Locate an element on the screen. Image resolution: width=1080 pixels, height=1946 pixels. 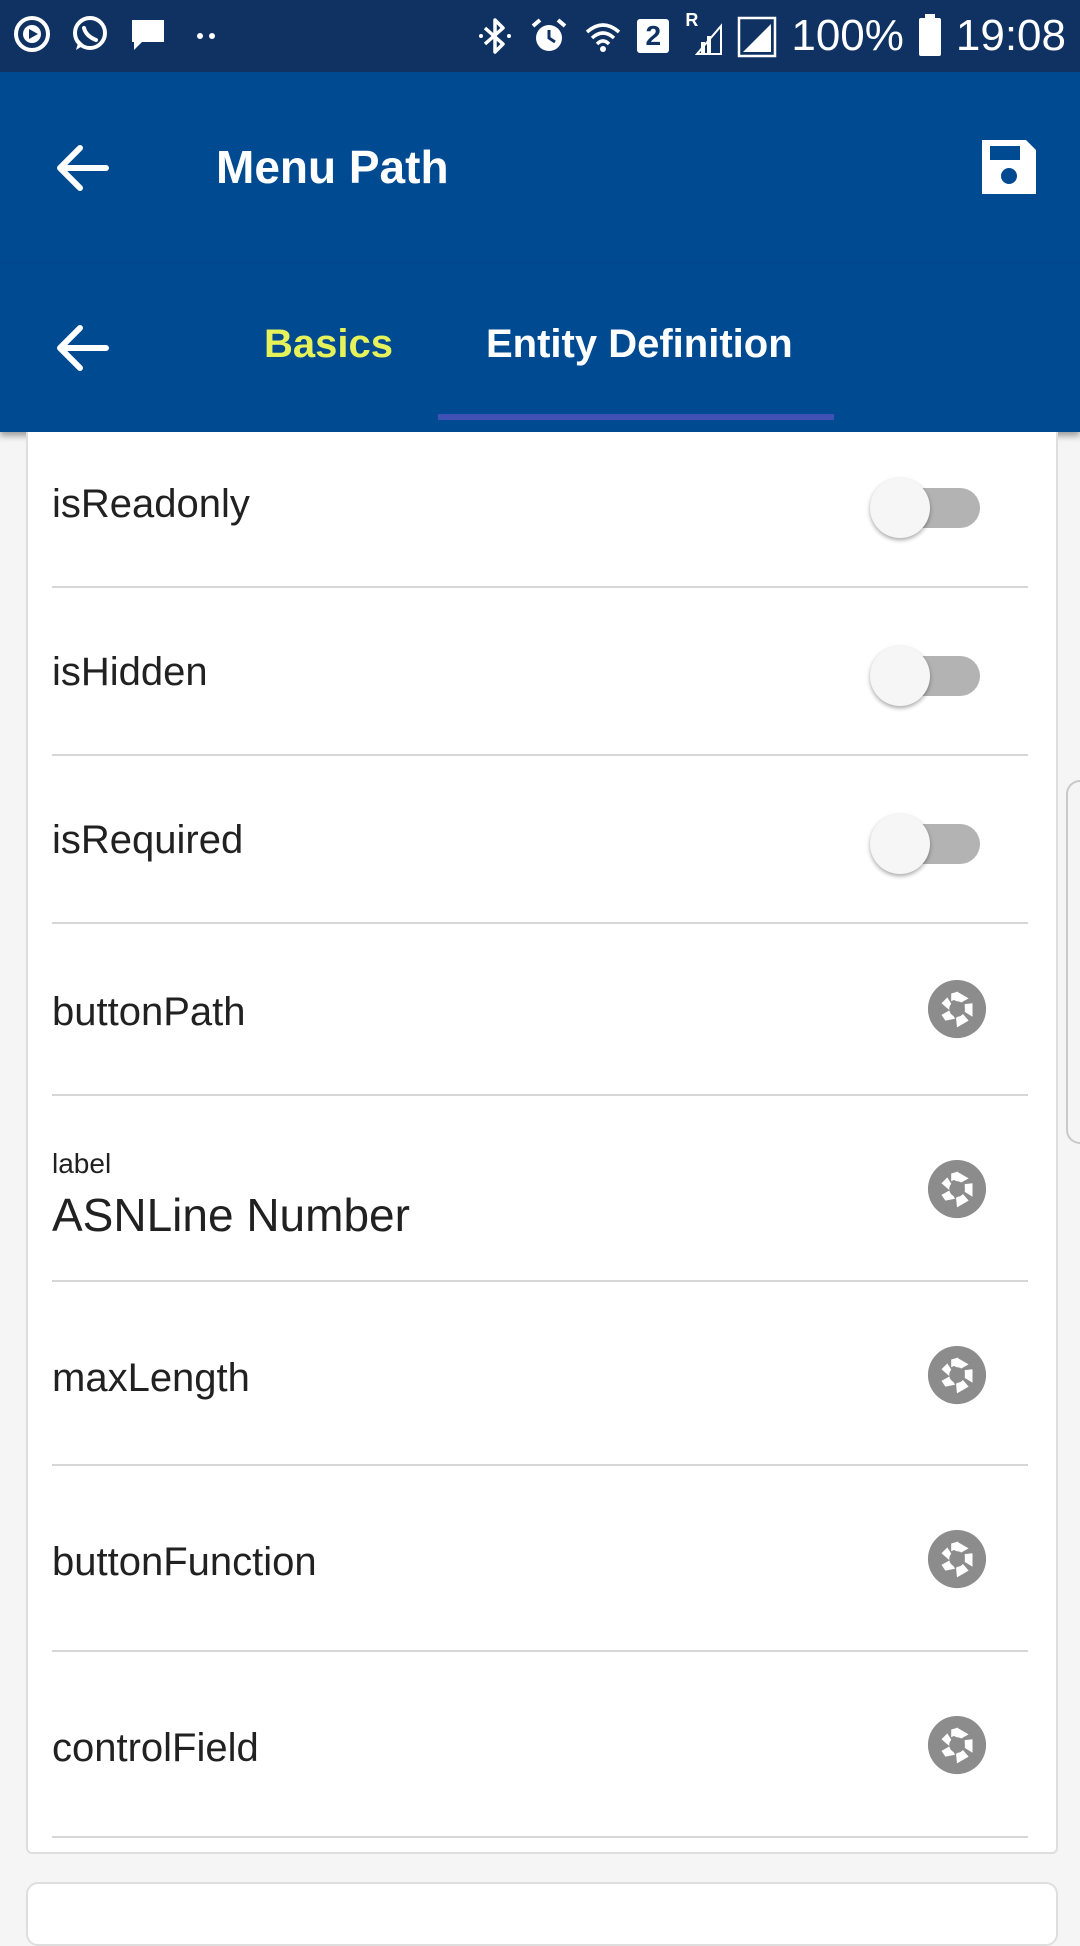
signal-full-icon is located at coordinates (757, 37).